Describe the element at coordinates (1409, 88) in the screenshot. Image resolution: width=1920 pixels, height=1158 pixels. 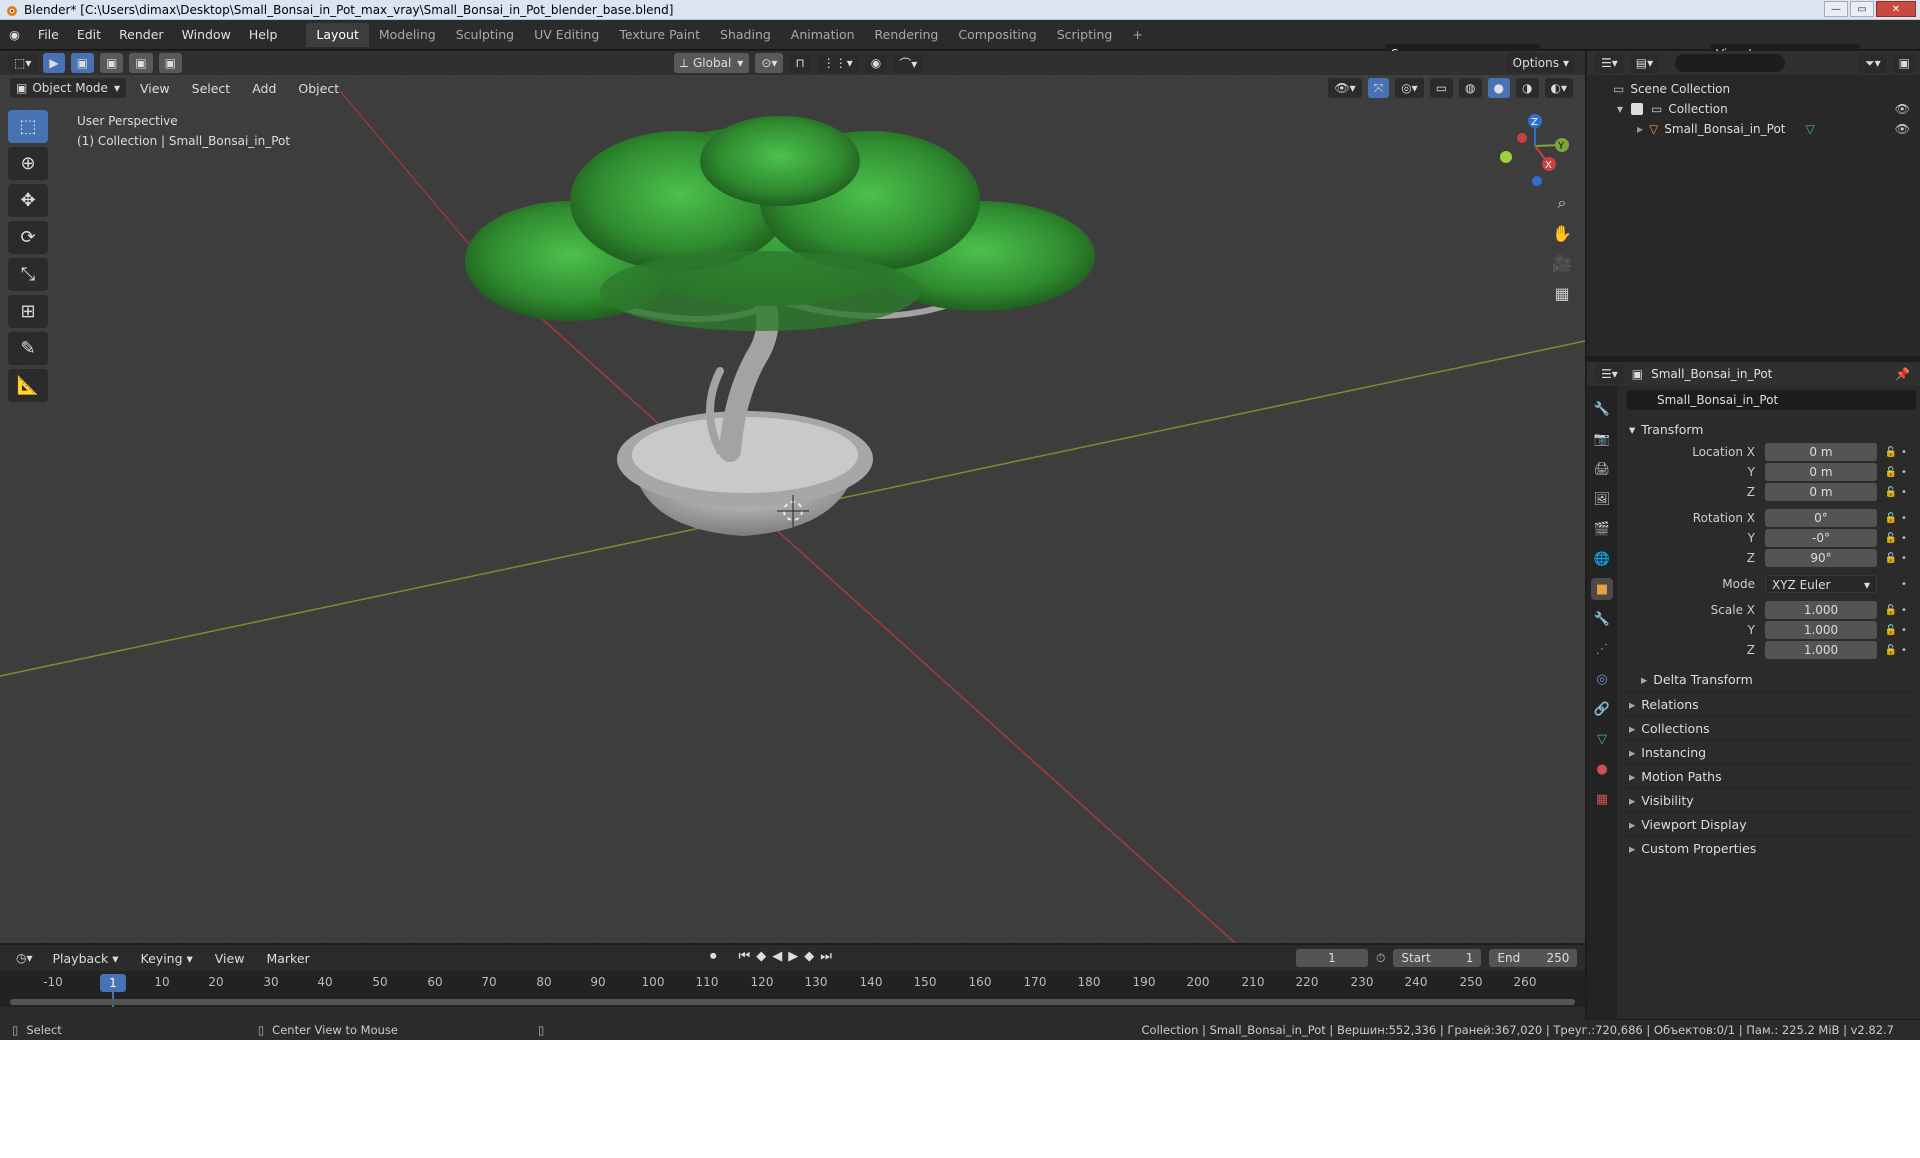
I see `overlays-toggle-icon: ◎▾` at that location.